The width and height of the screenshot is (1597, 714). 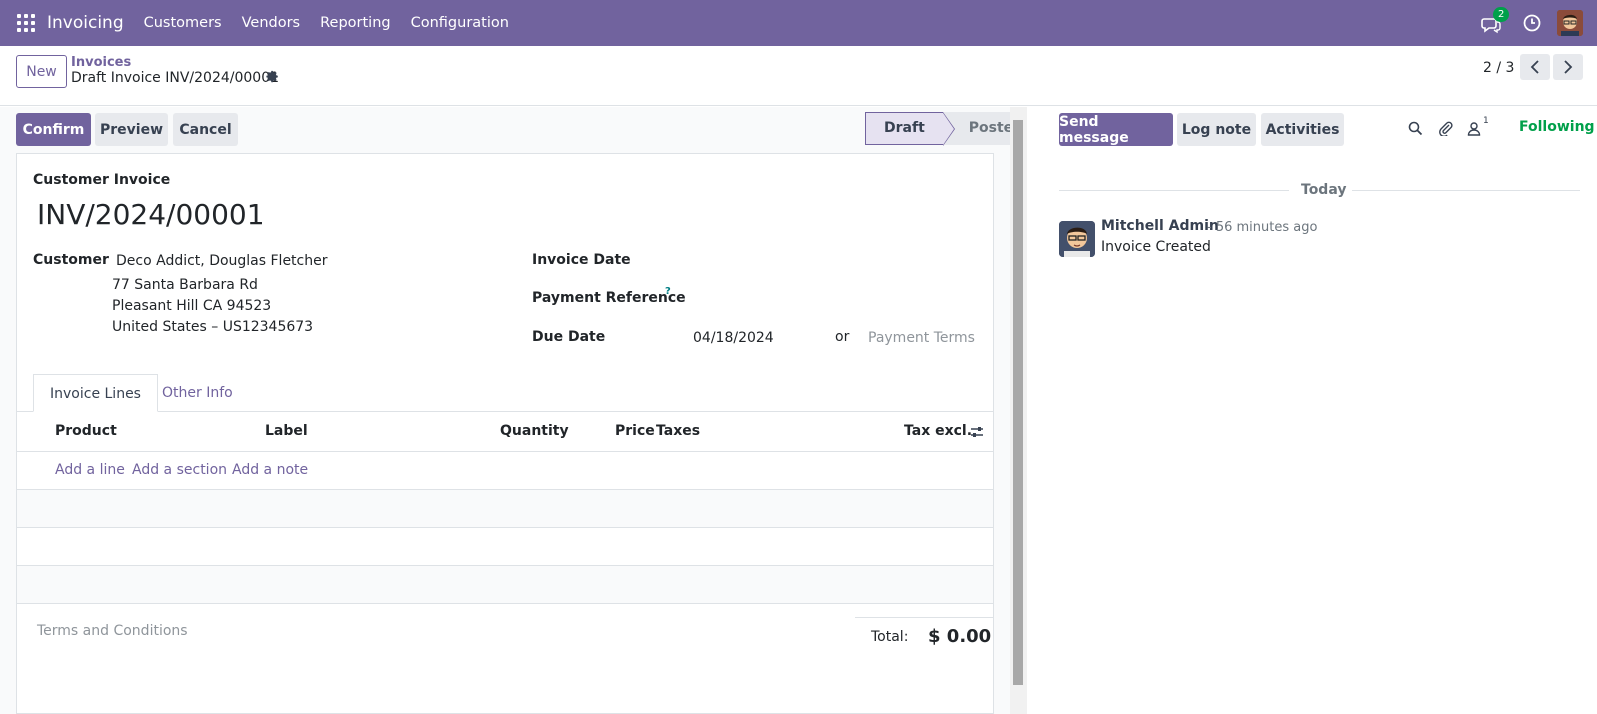 I want to click on total-box: Total: $ 0.00, so click(x=924, y=632).